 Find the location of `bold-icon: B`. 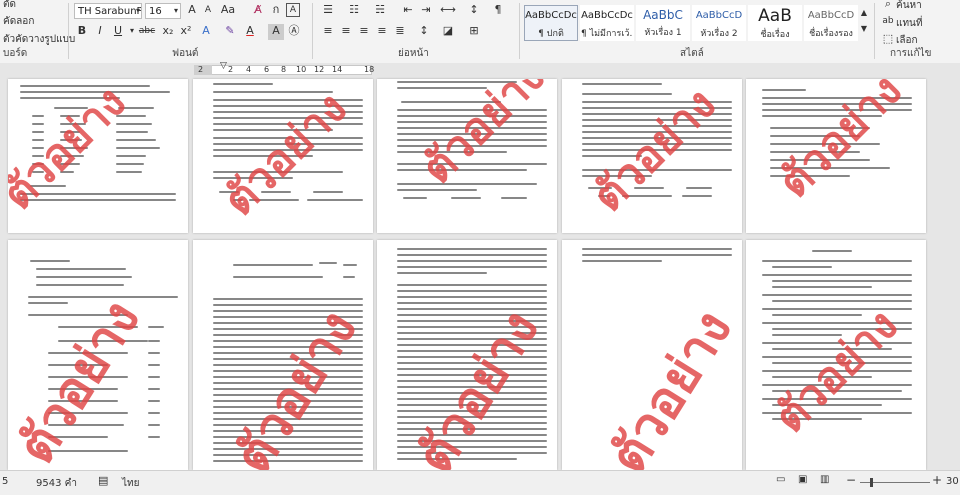

bold-icon: B is located at coordinates (82, 32).